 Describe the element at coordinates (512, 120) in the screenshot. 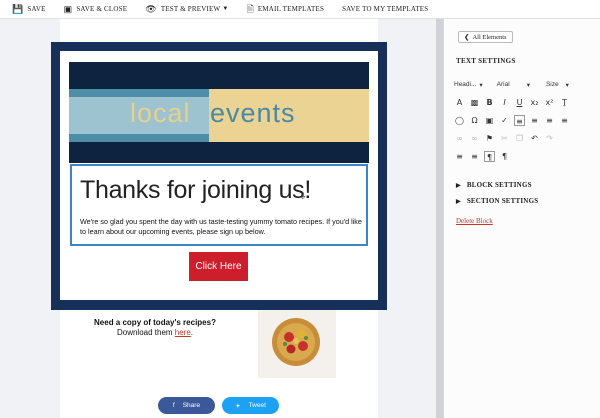

I see `formatting-row-2: ◯ Ω ▣ ✓ ≡ ≡ ≡ ≡` at that location.